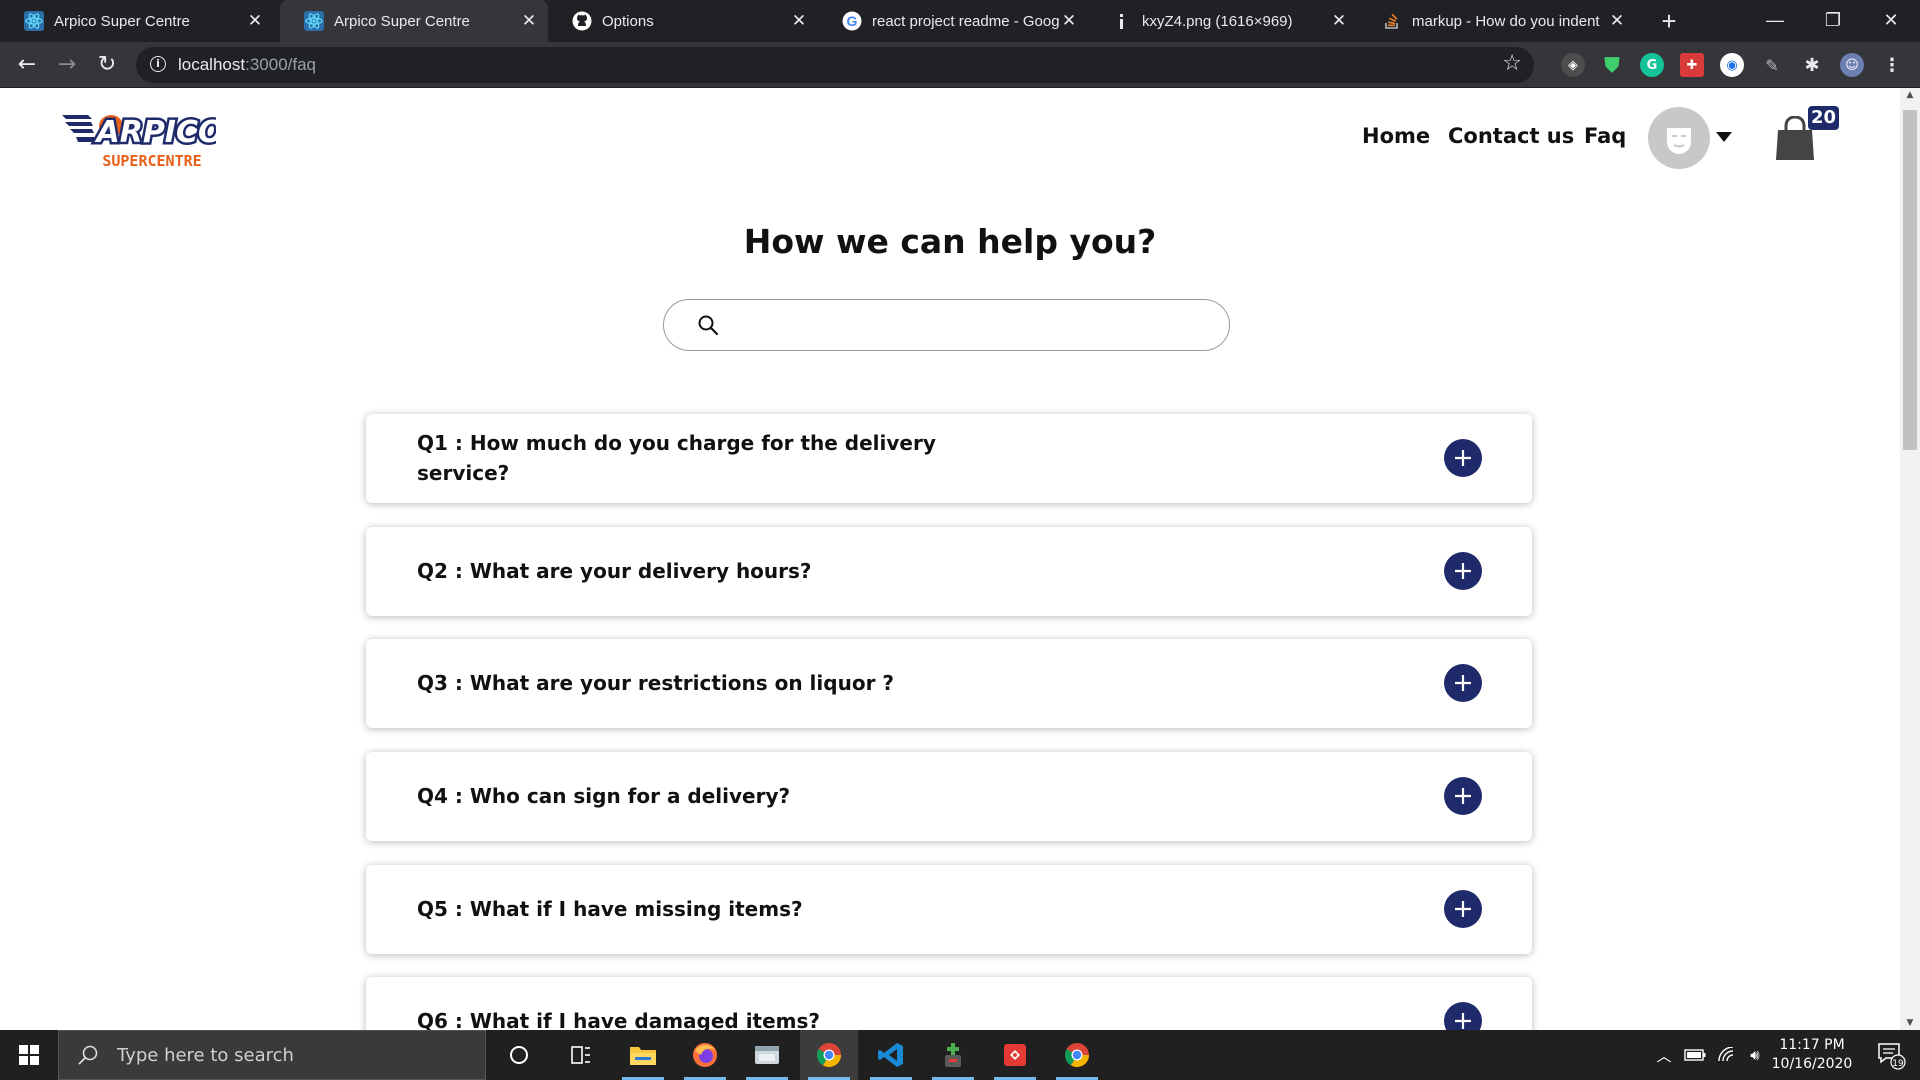 This screenshot has height=1080, width=1920. Describe the element at coordinates (953, 21) in the screenshot. I see `browser-tab-4: G react project readme - Goog ✕` at that location.